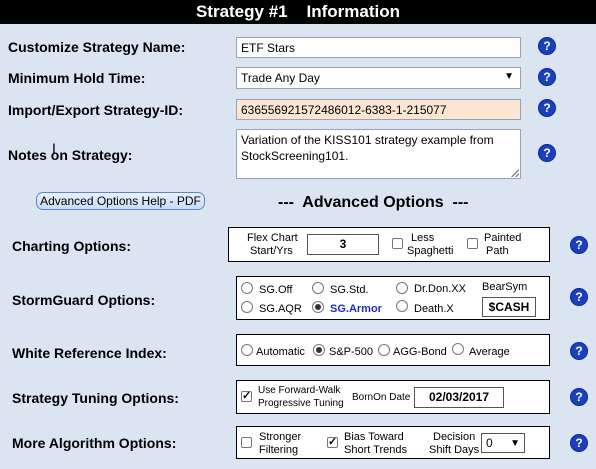 This screenshot has height=469, width=596. Describe the element at coordinates (70, 155) in the screenshot. I see `notes-label: Notes on Strategy:` at that location.